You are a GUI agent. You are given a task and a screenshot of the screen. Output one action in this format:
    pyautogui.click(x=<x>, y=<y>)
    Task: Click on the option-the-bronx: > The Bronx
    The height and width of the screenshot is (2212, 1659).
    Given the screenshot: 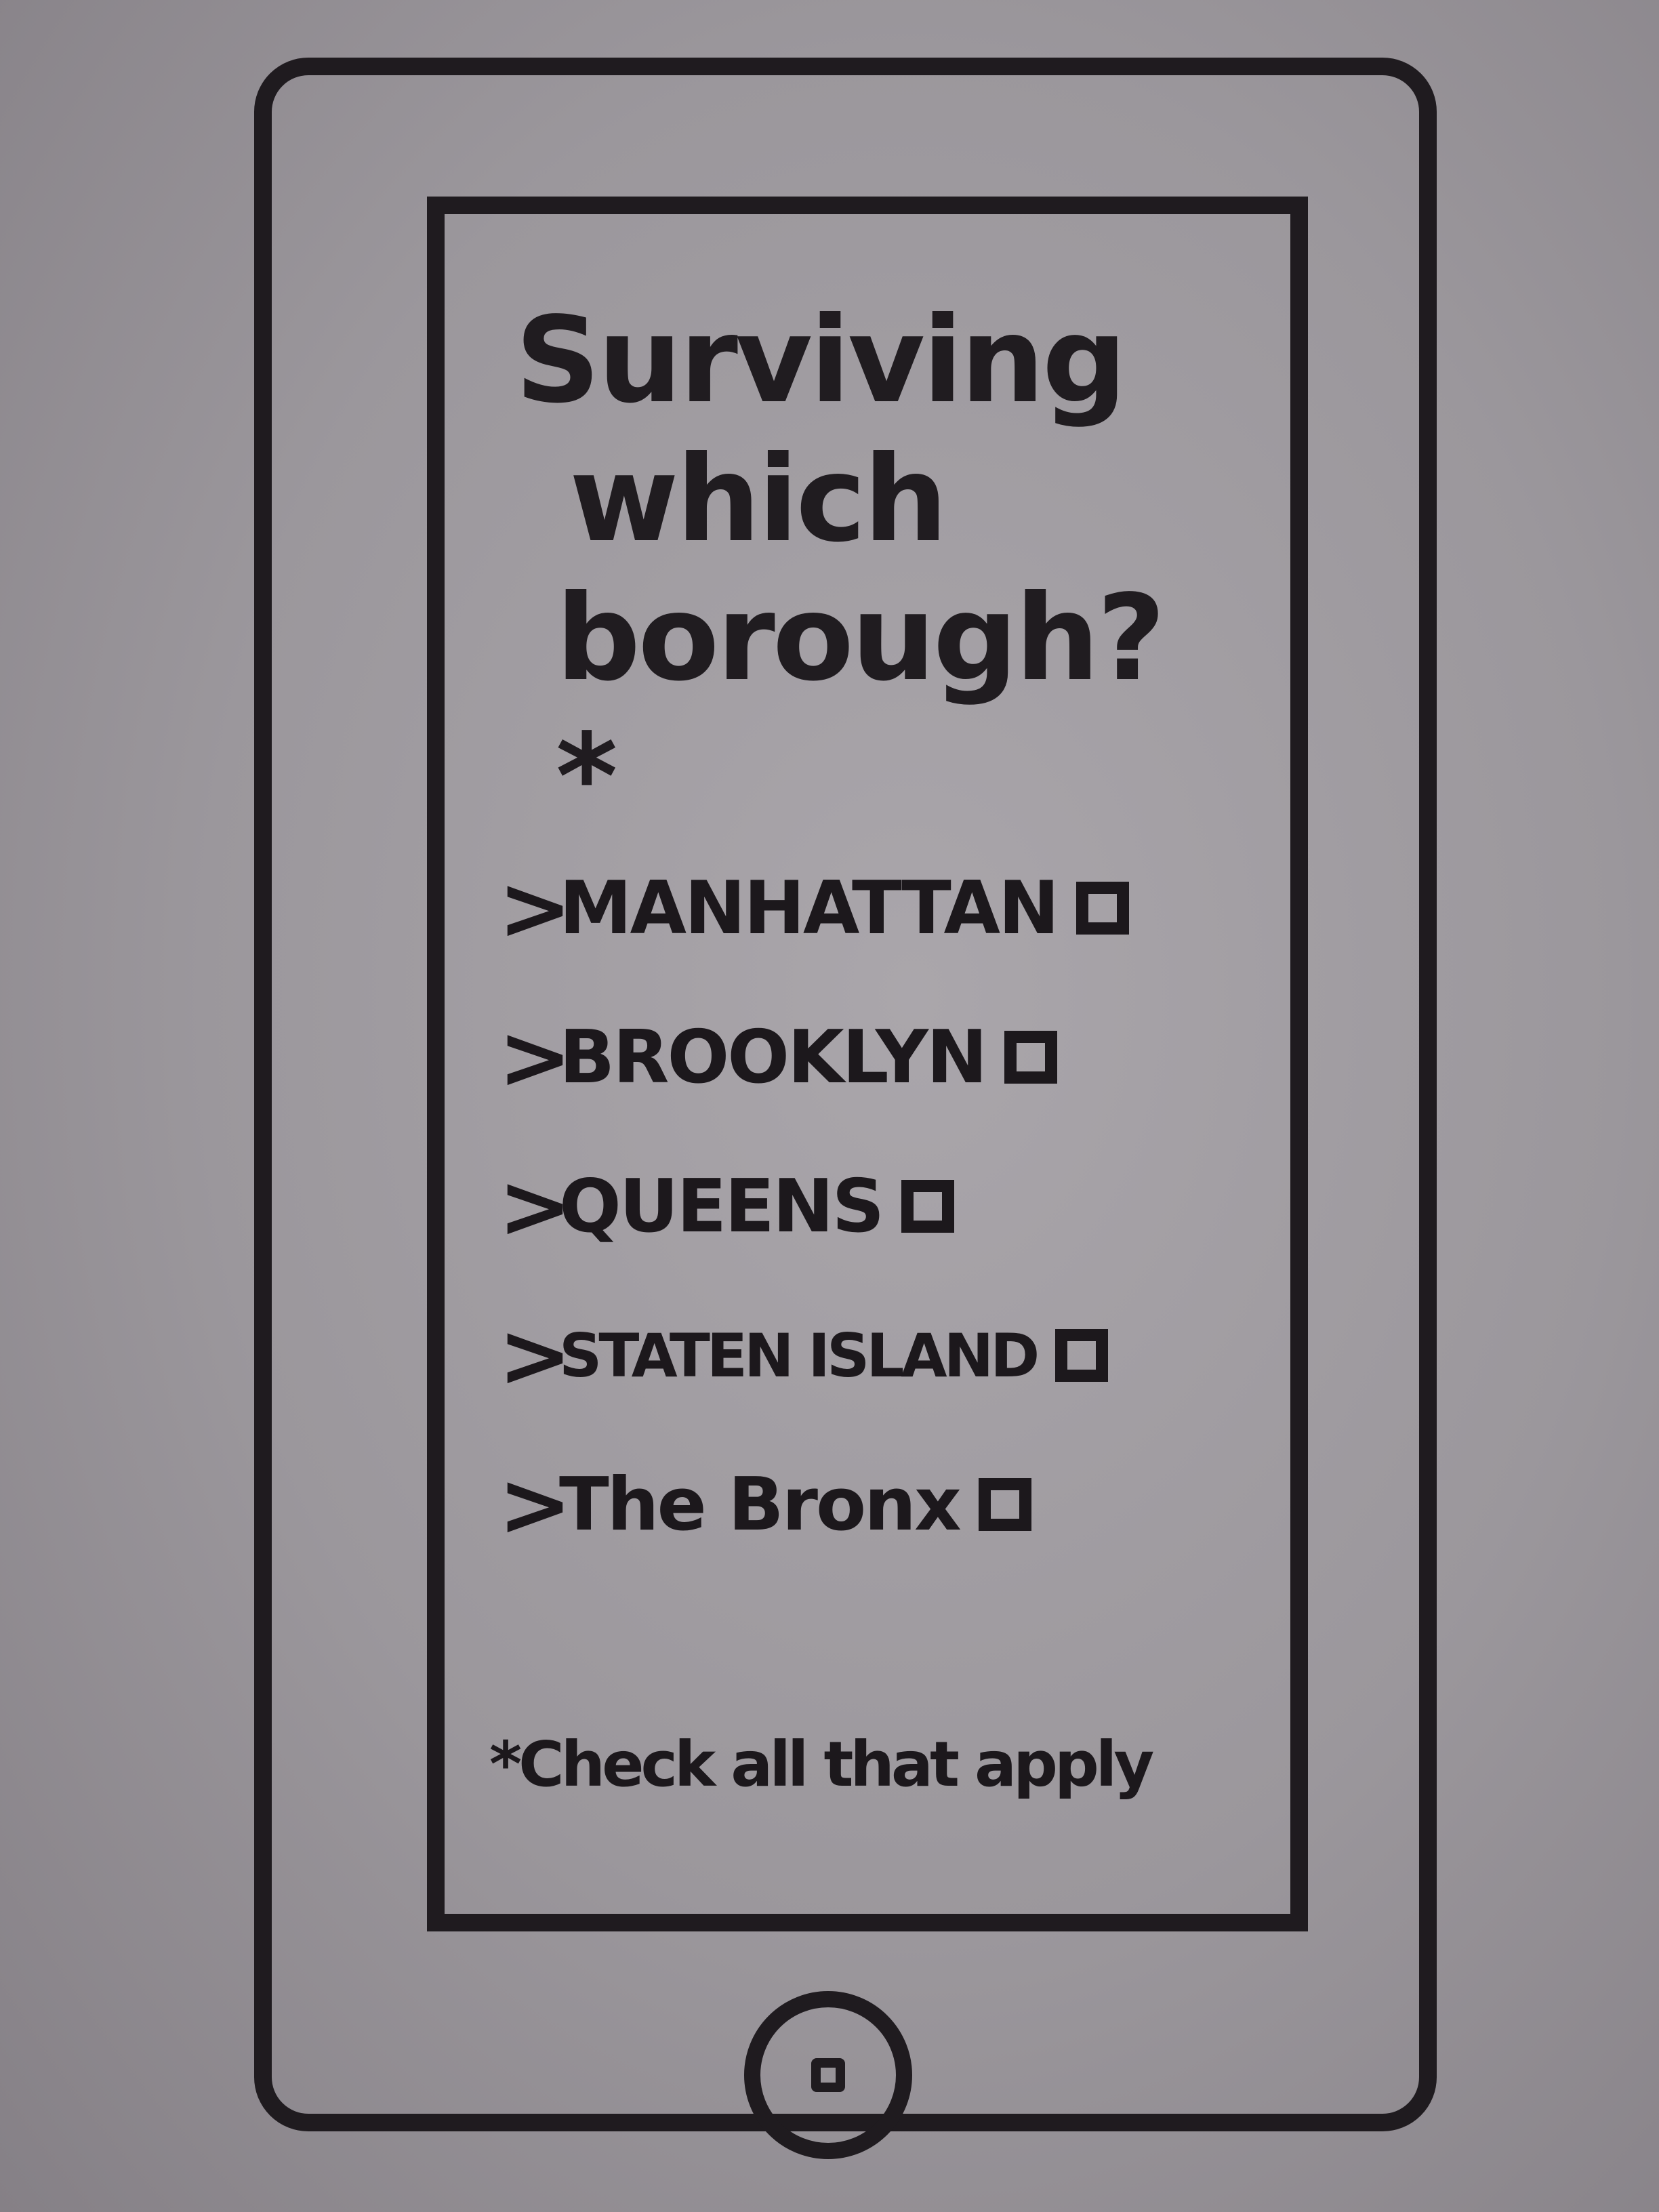 What is the action you would take?
    pyautogui.click(x=904, y=1504)
    